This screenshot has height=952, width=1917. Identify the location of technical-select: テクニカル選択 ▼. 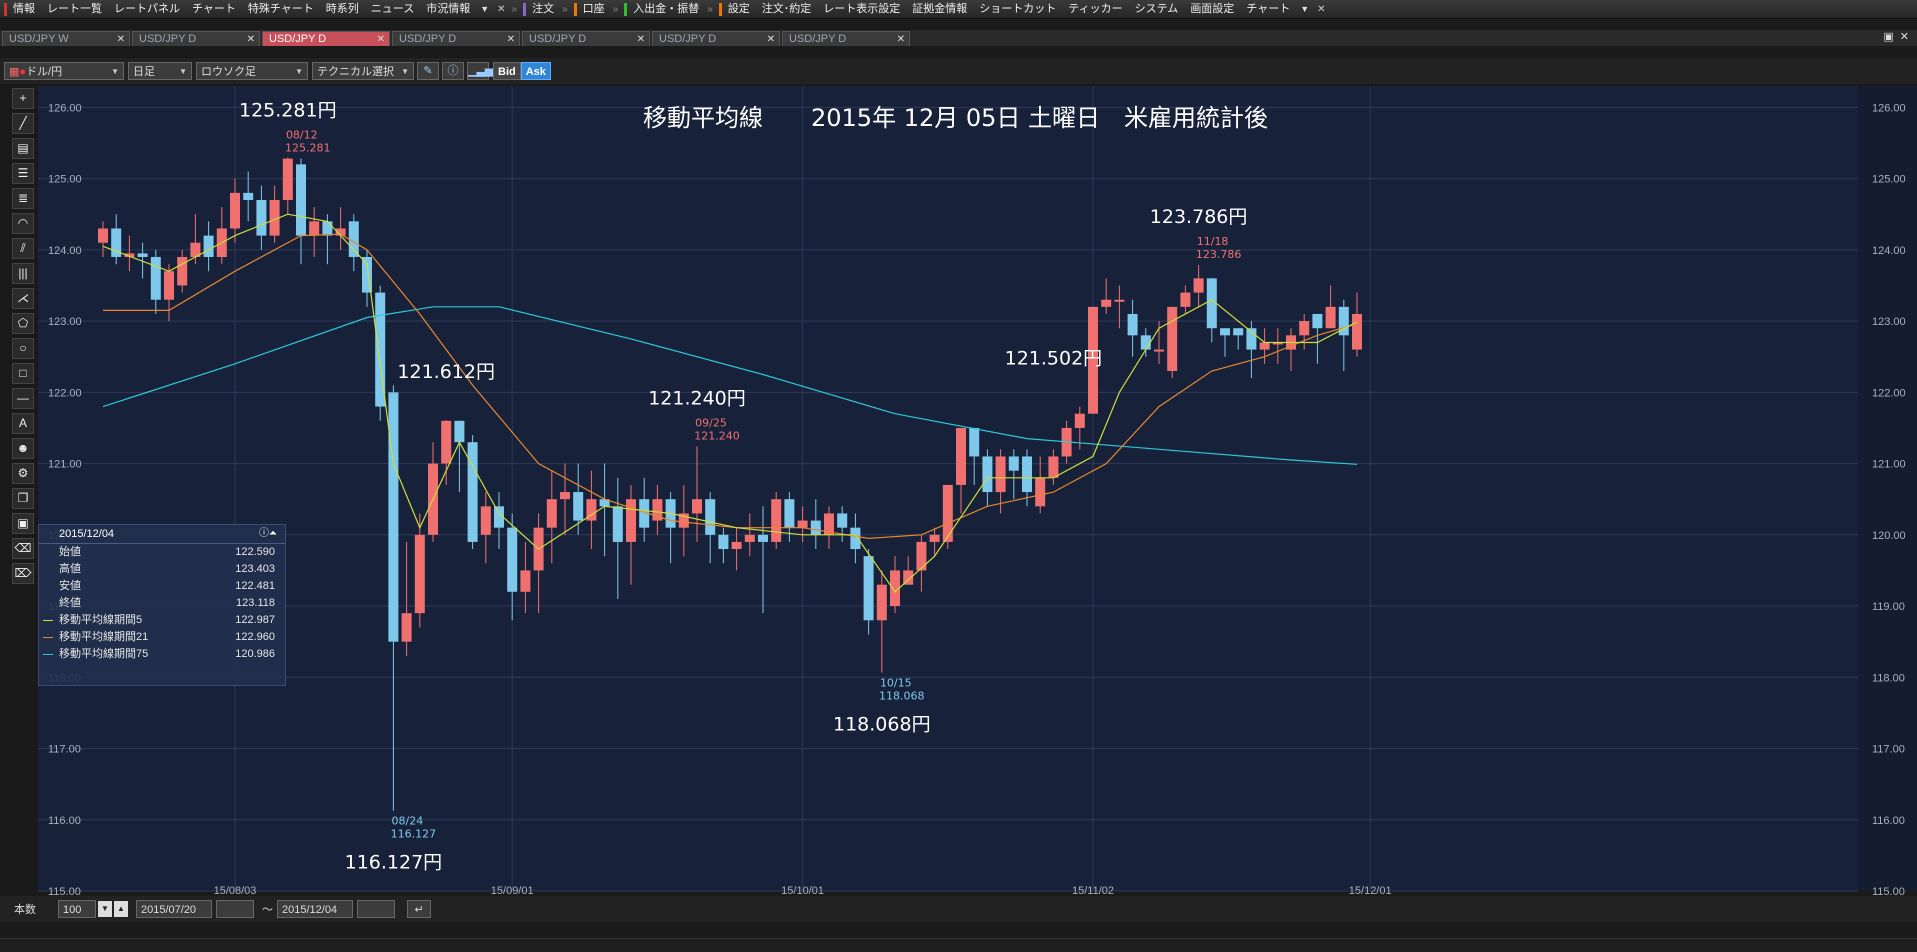
(363, 71).